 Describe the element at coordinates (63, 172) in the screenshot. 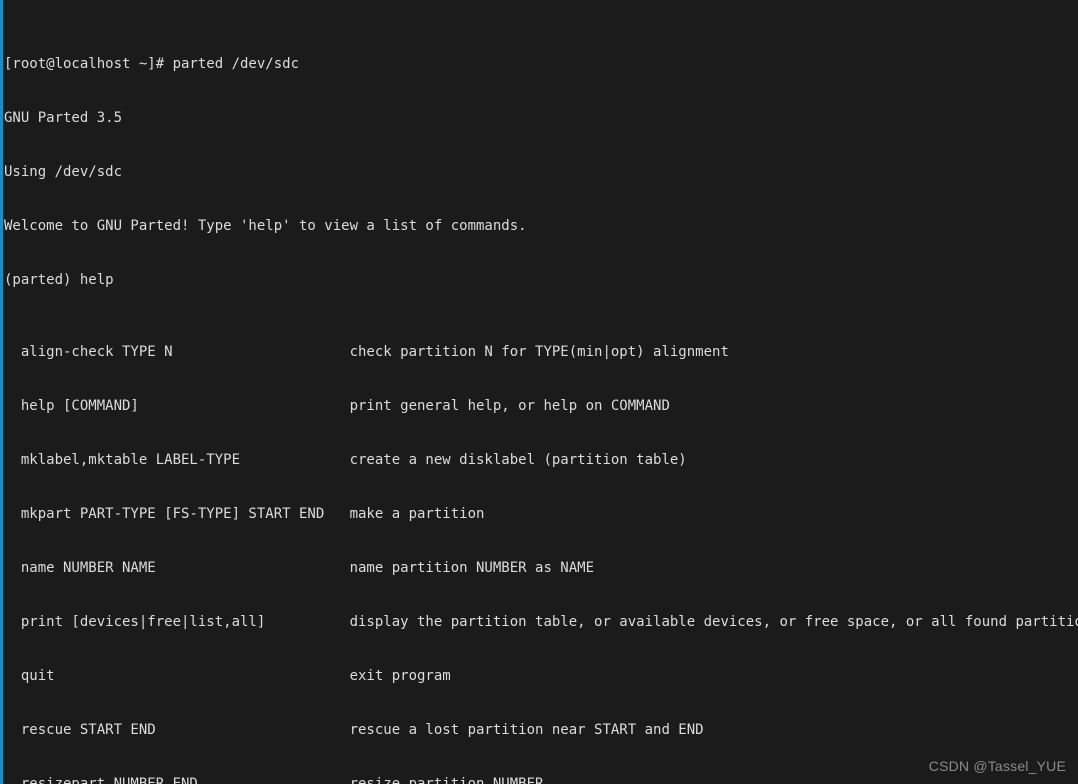

I see `terminal-line-using-device: Using /dev/sdc` at that location.